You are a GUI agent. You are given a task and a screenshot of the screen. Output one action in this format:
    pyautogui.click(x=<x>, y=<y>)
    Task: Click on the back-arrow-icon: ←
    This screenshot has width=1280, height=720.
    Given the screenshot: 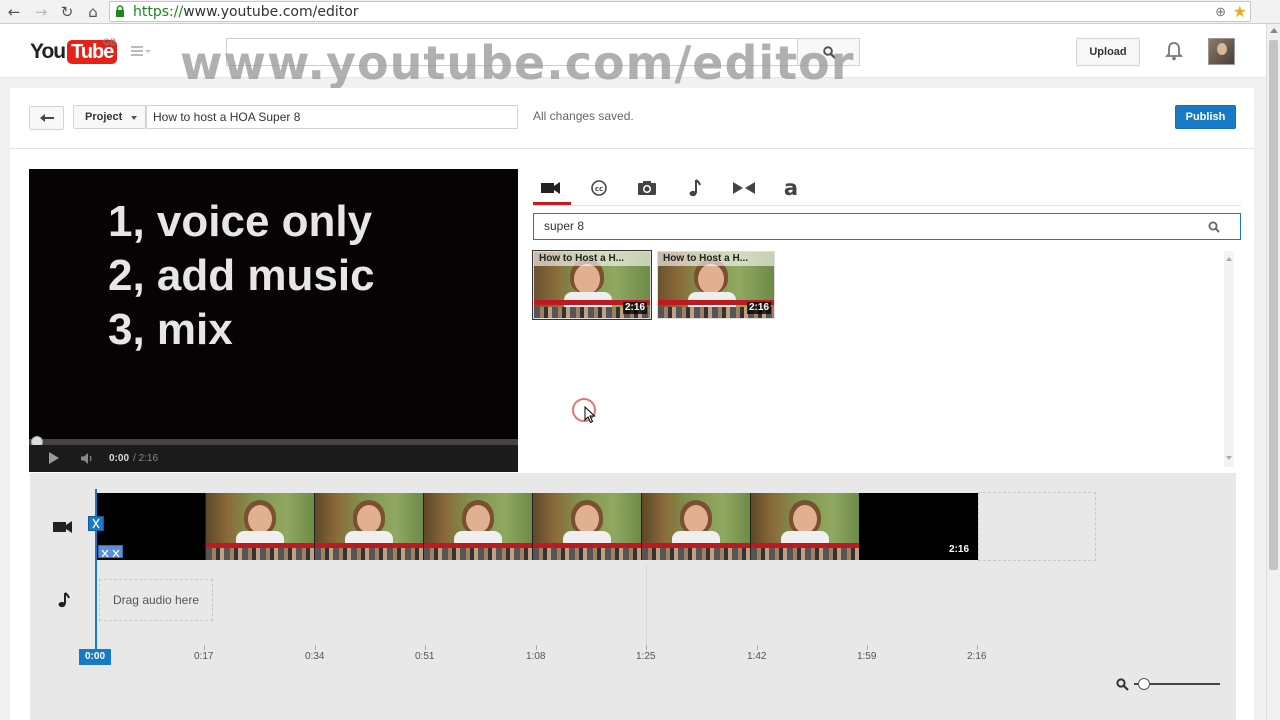 What is the action you would take?
    pyautogui.click(x=14, y=12)
    